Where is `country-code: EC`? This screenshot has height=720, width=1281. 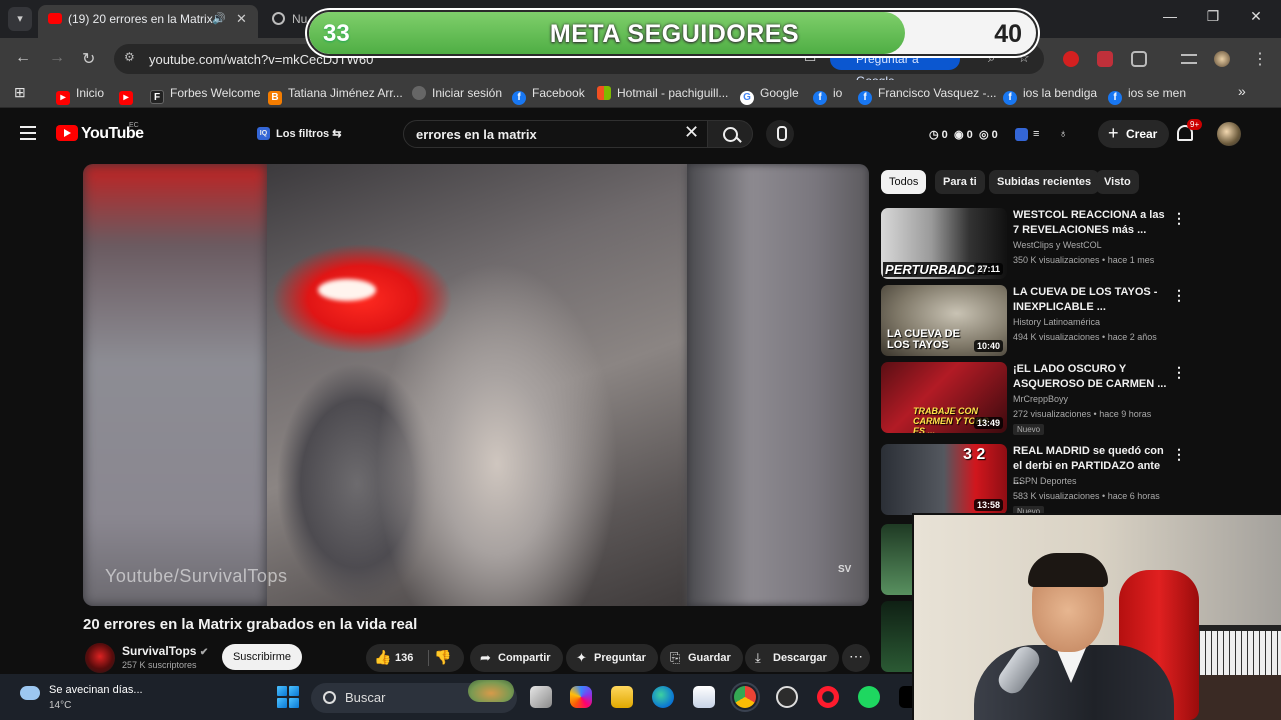 country-code: EC is located at coordinates (134, 125).